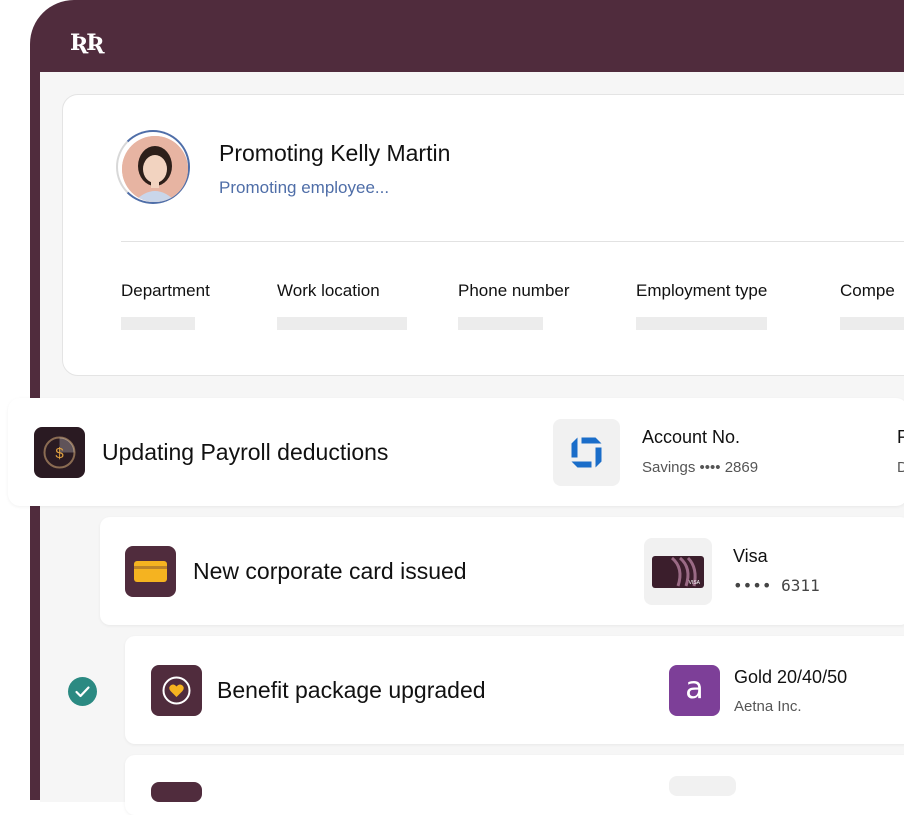 The height and width of the screenshot is (815, 904). I want to click on benefit-plan: Gold 20/40/50, so click(791, 677).